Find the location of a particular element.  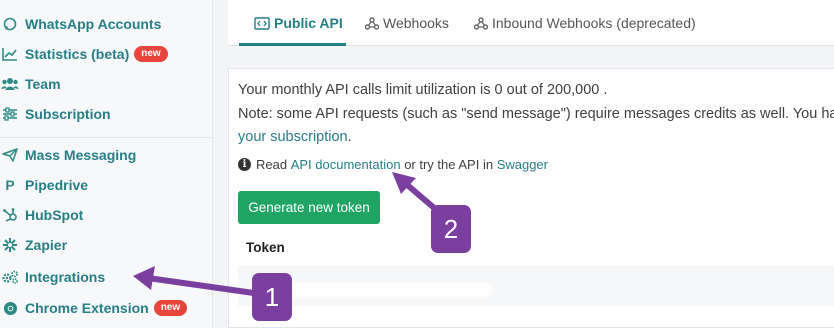

tab-public-api: Public API is located at coordinates (298, 23).